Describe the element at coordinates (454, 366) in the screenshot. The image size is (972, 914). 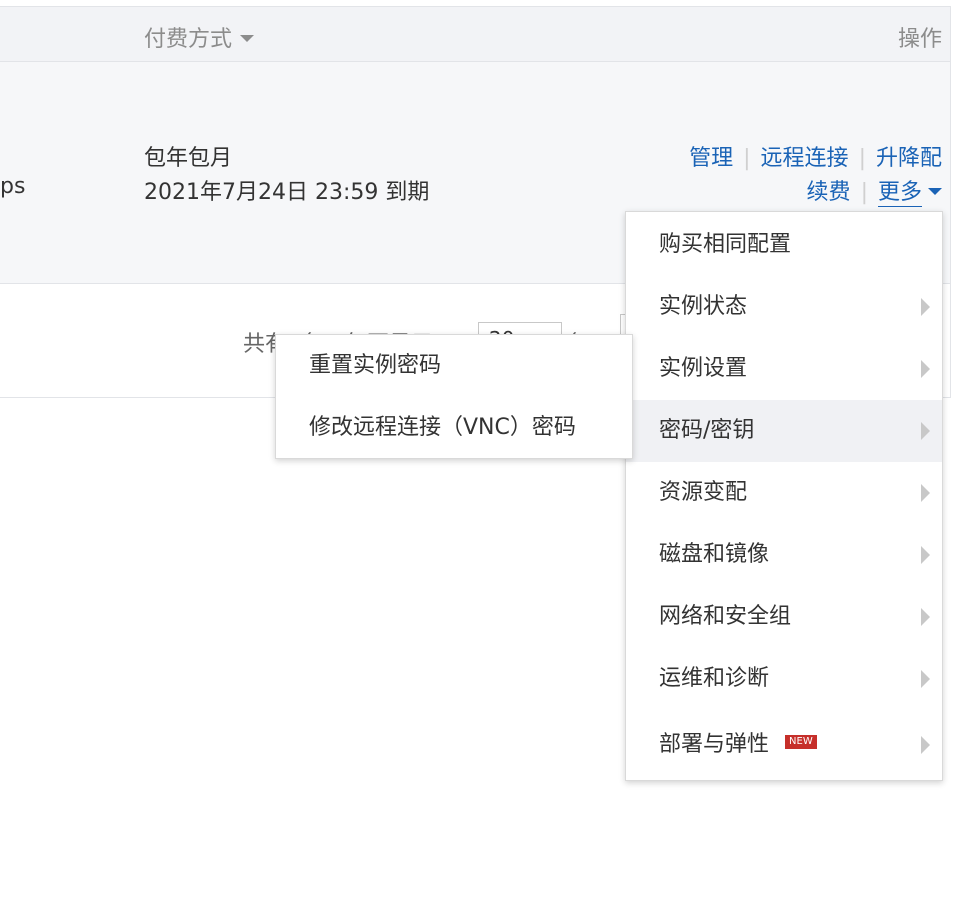
I see `submenu-item-reset-password: 重置实例密码` at that location.